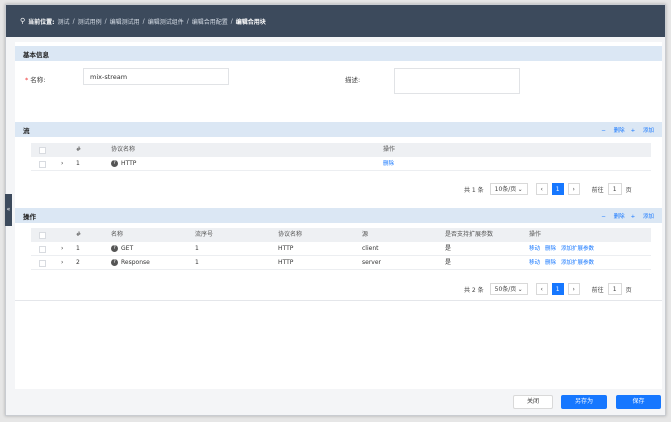 This screenshot has width=671, height=422. What do you see at coordinates (474, 190) in the screenshot?
I see `pager-total: 共 1 条` at bounding box center [474, 190].